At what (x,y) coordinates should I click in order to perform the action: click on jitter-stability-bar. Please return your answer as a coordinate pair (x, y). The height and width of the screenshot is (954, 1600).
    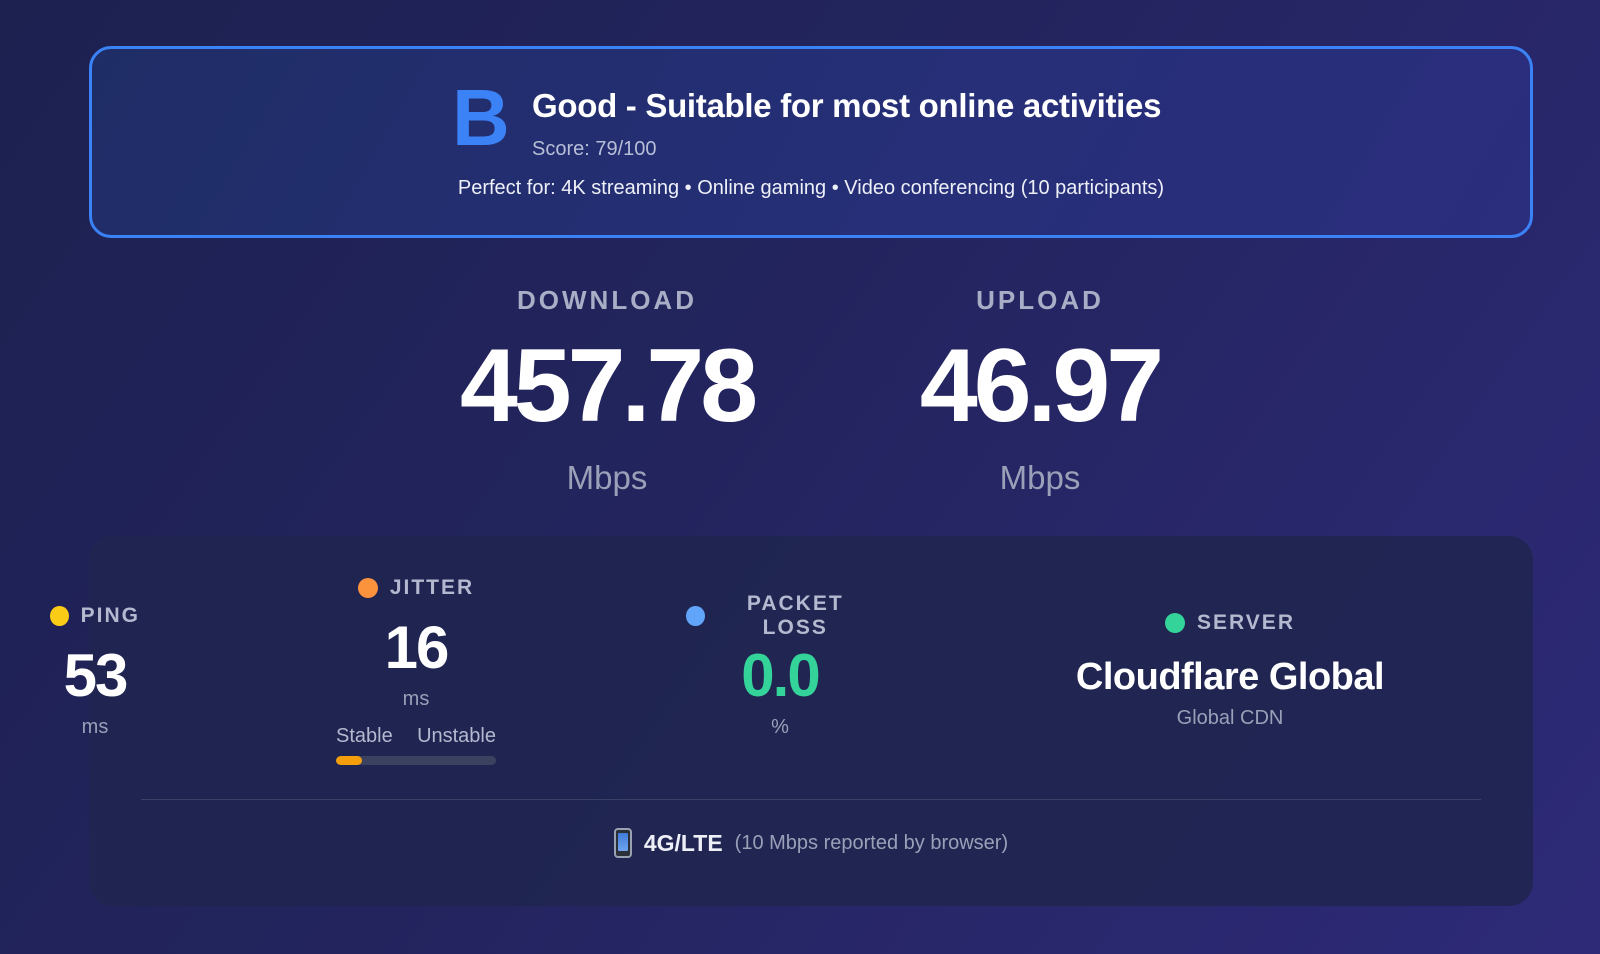
    Looking at the image, I should click on (416, 760).